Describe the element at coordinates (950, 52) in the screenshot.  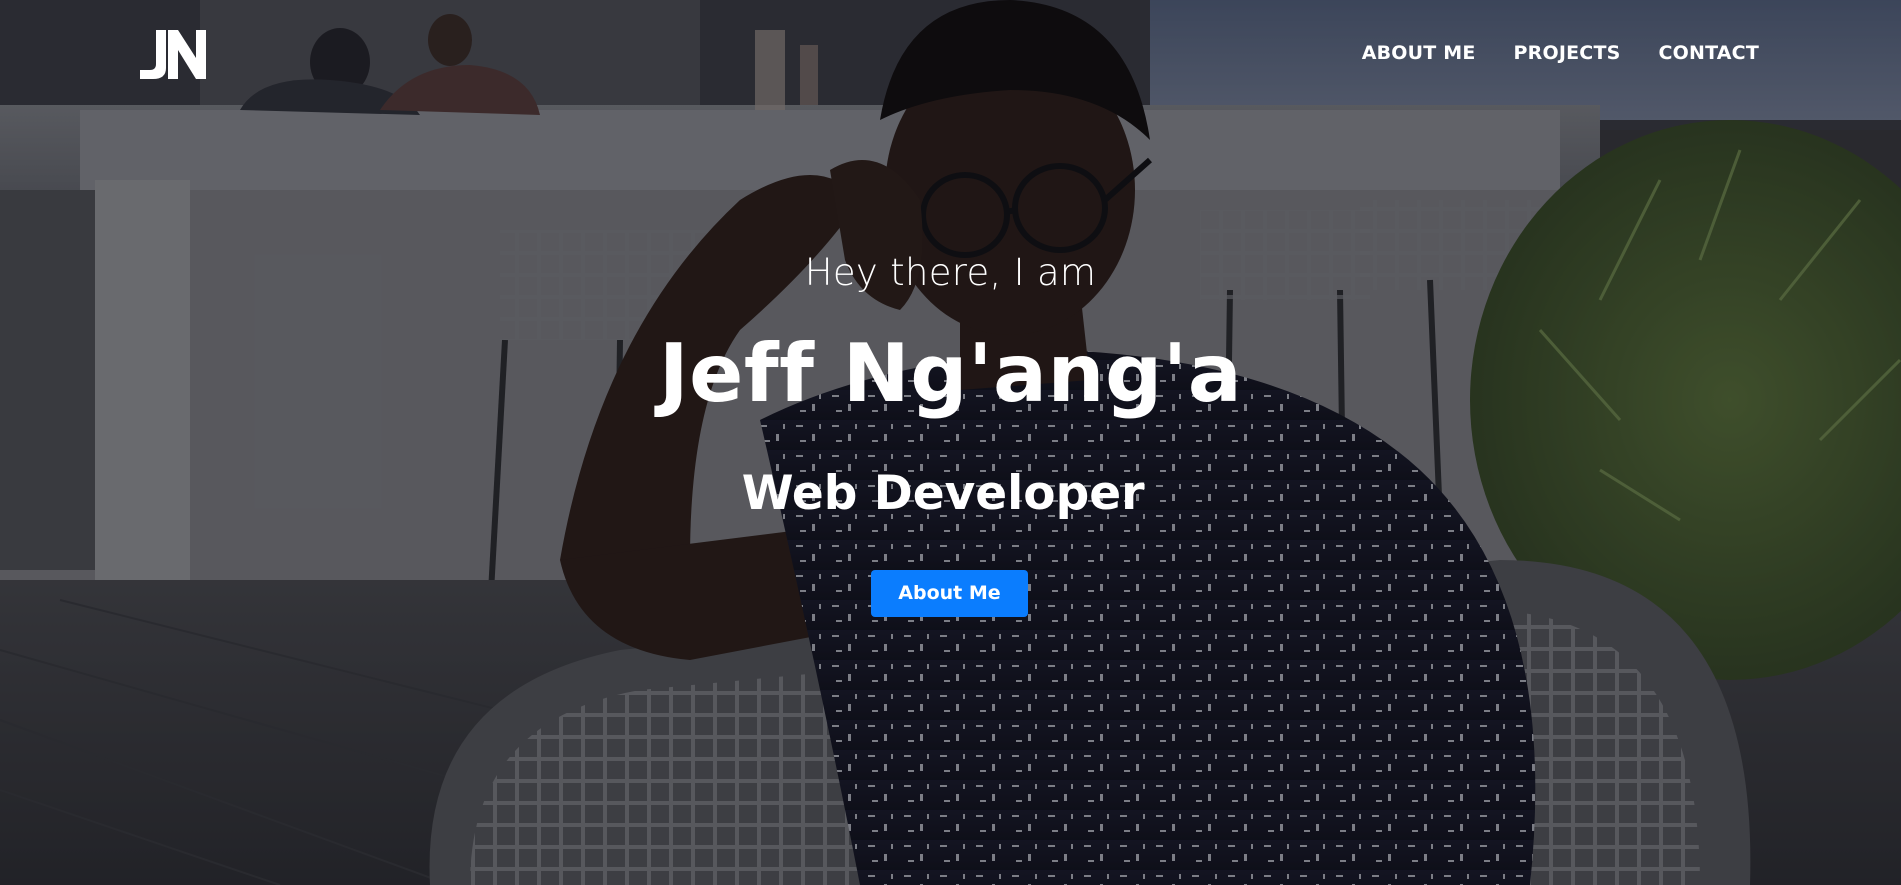
I see `top-navbar: ABOUT ME PROJECTS CONTACT` at that location.